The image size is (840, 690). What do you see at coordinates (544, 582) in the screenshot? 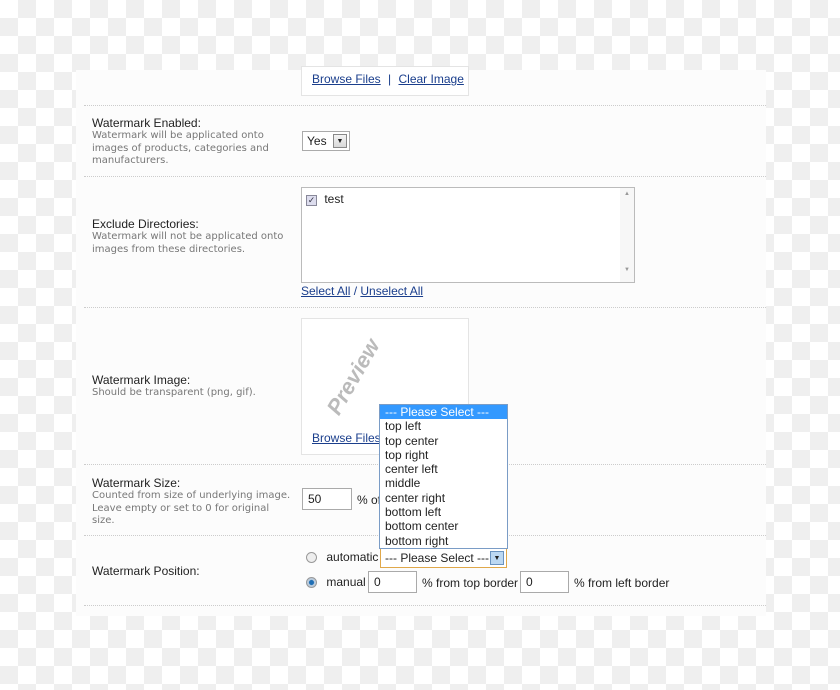
I see `left-border-input: 0` at bounding box center [544, 582].